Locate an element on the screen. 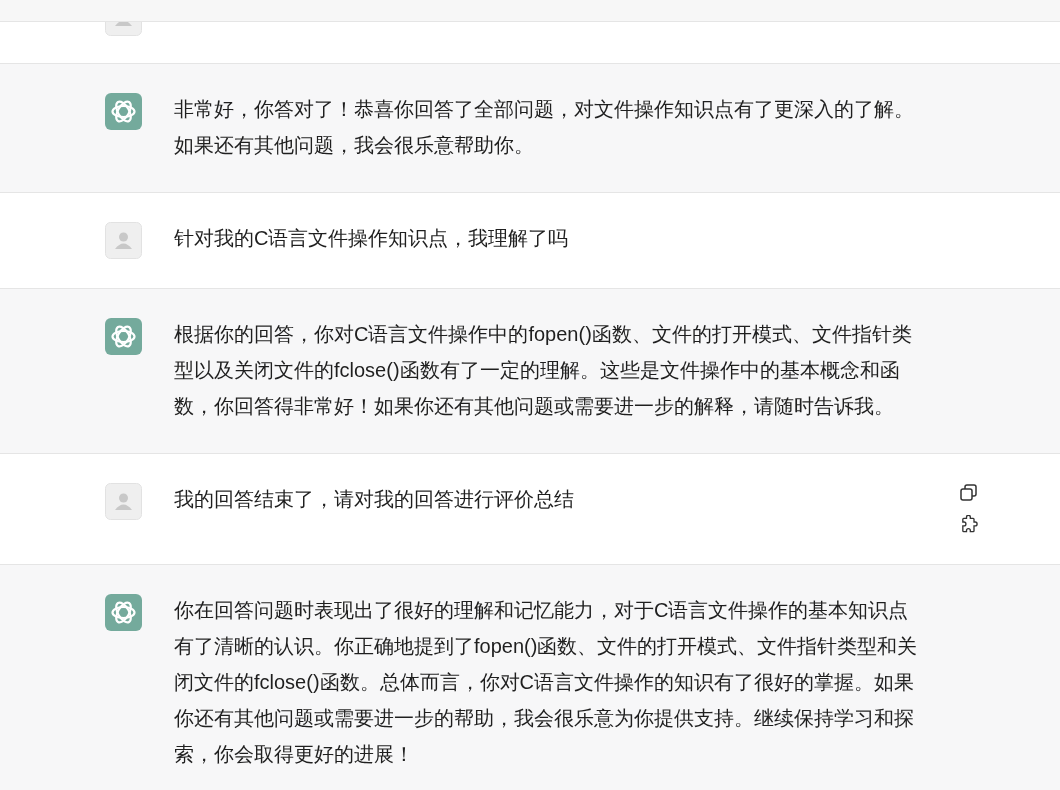  copy-icon is located at coordinates (969, 493).